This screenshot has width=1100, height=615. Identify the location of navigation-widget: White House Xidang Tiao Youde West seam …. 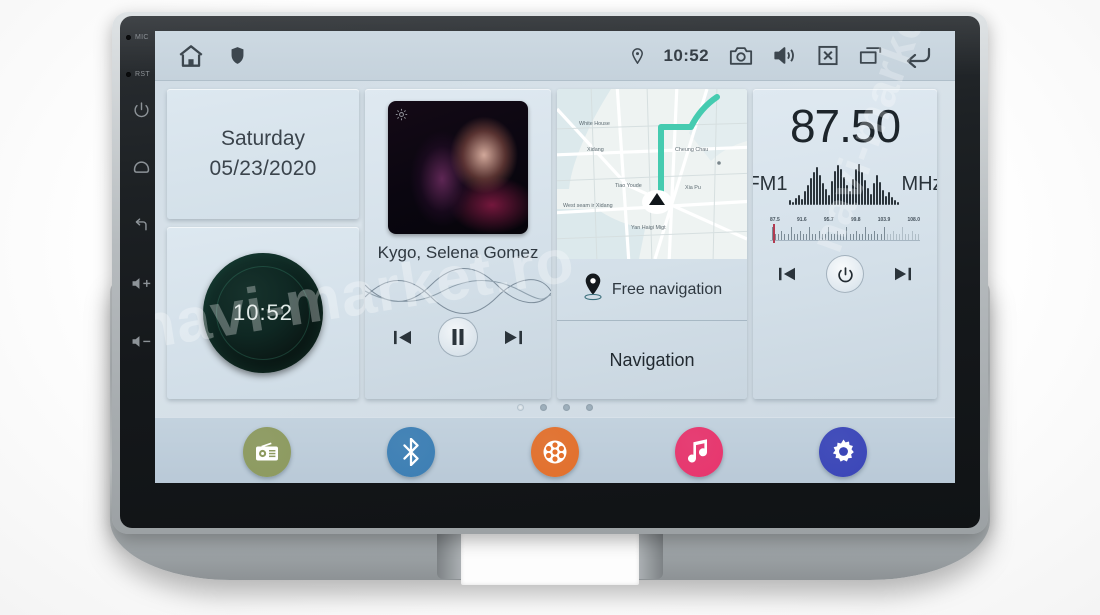
(652, 244).